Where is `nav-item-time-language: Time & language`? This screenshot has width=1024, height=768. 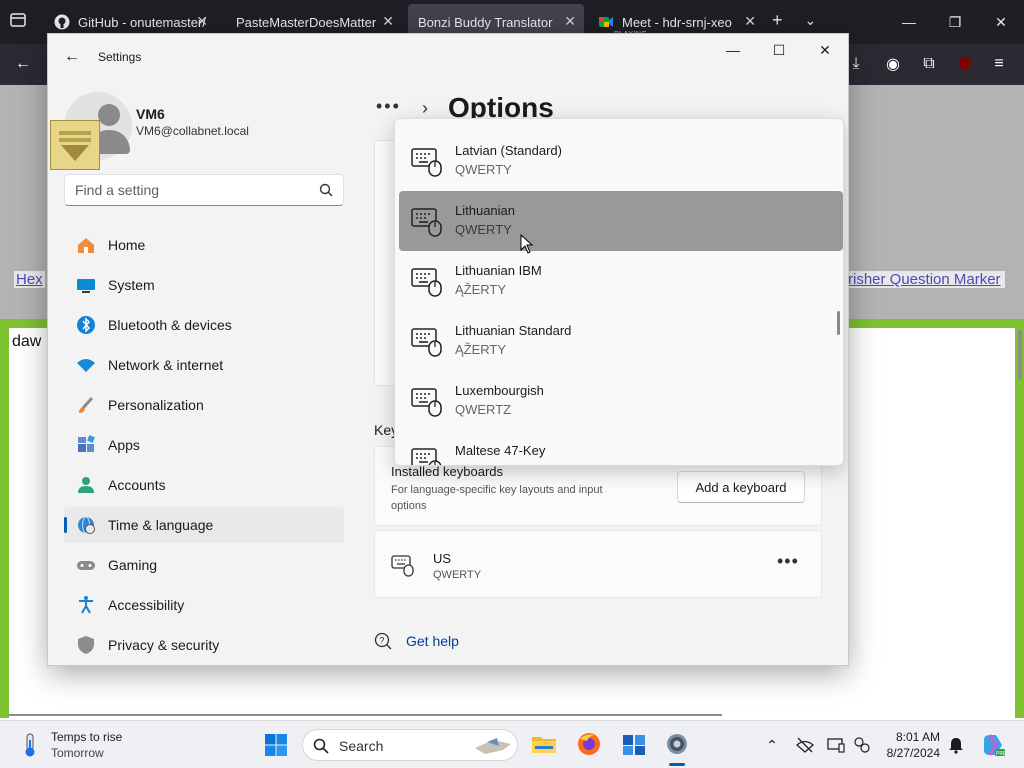
nav-item-time-language: Time & language is located at coordinates (204, 525).